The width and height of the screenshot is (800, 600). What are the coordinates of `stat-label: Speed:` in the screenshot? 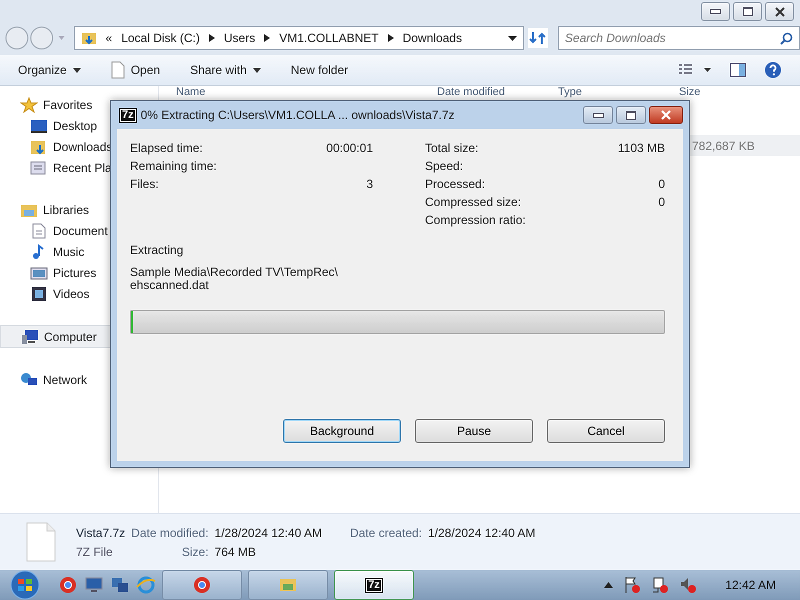 It's located at (444, 166).